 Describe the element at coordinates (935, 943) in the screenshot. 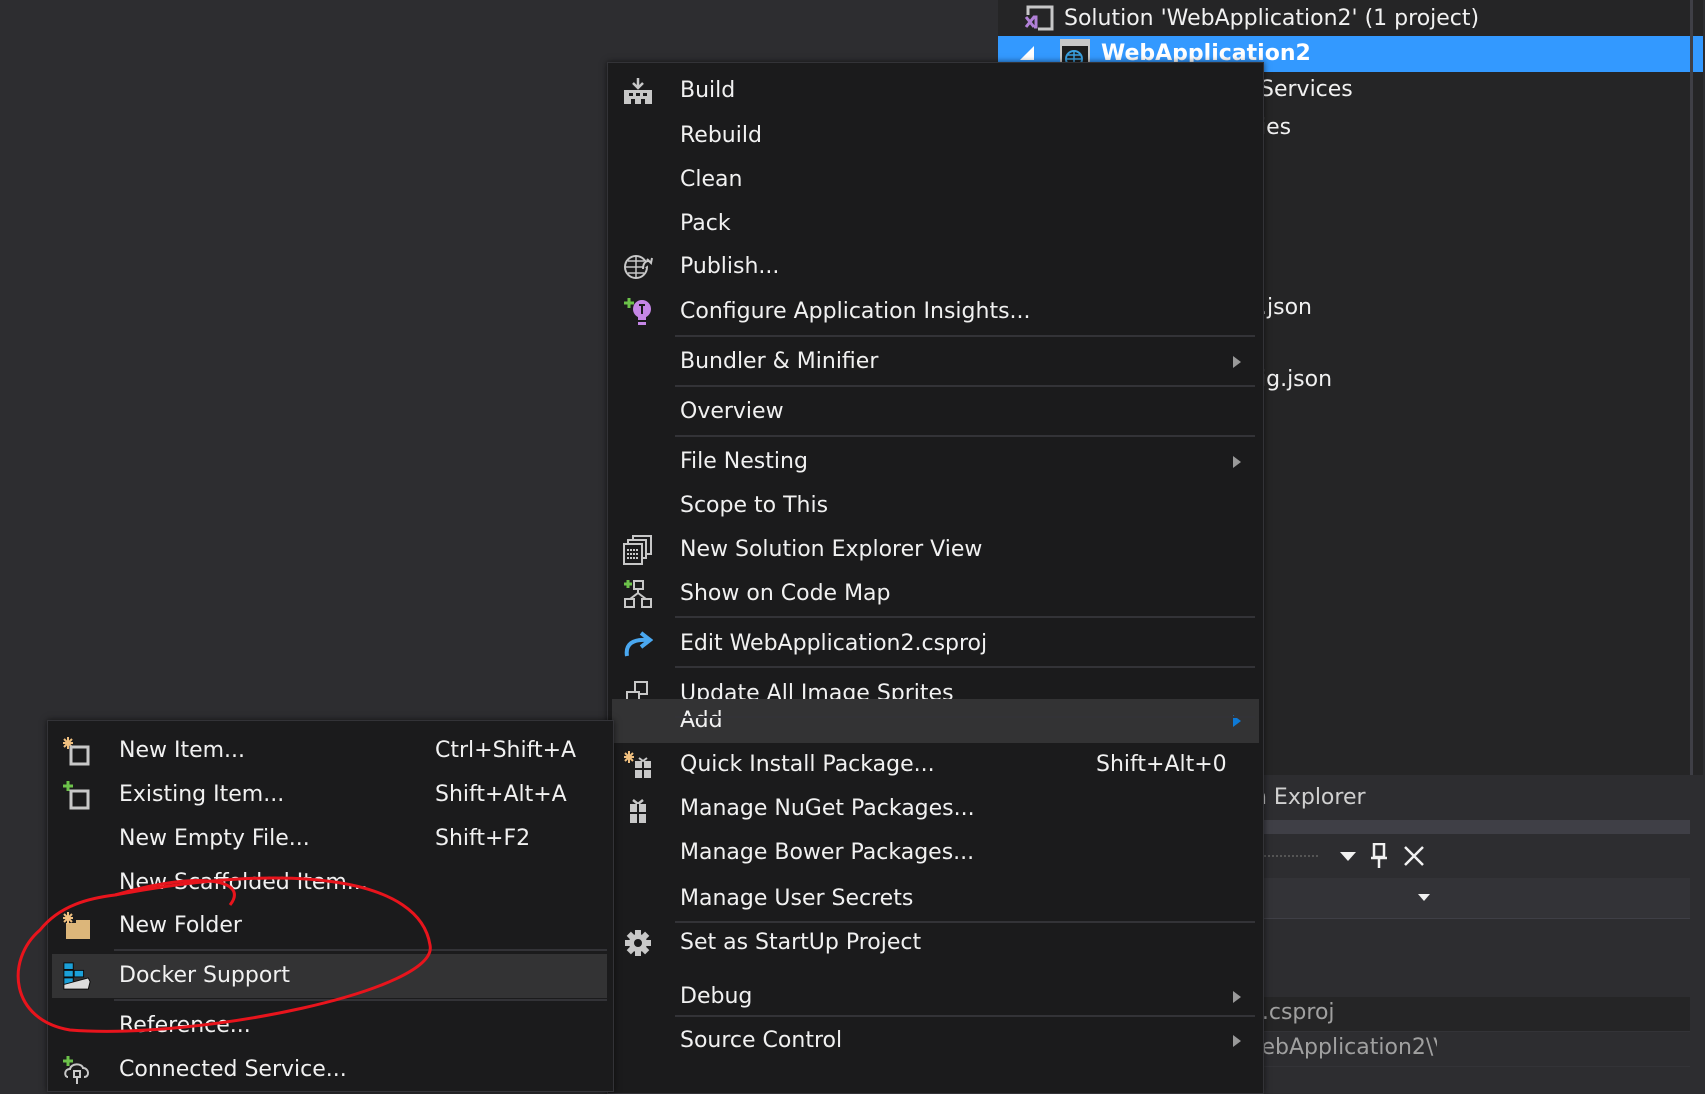

I see `menu-item-set-as-startup-project: Set as StartUp Project` at that location.